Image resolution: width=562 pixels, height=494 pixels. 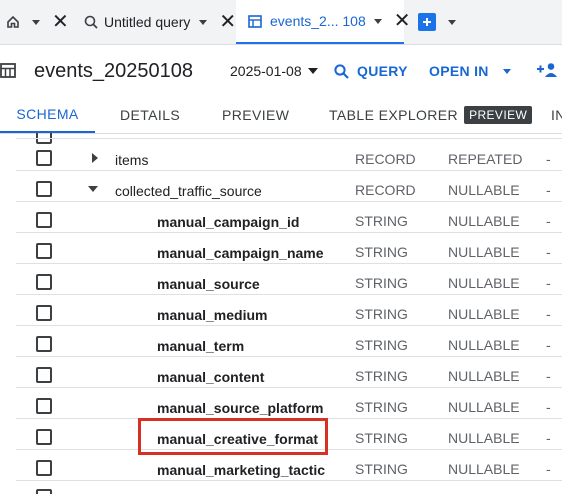 I want to click on editor-tab-bar: ✕ Untitled query ✕ events_2... 108 ✕, so click(x=281, y=22).